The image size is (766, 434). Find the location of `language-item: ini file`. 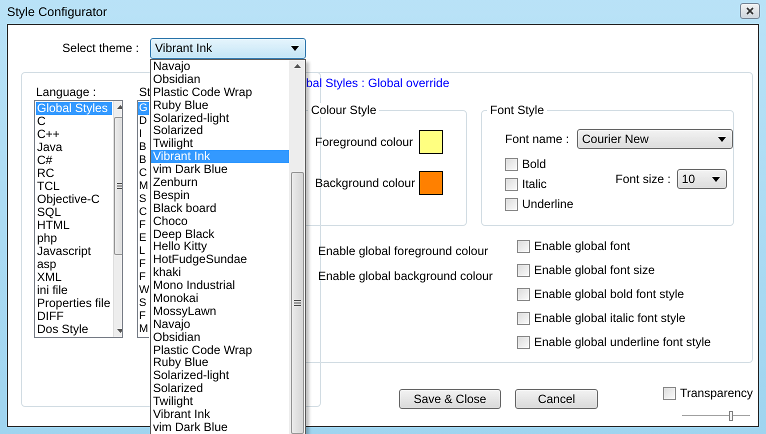

language-item: ini file is located at coordinates (74, 290).